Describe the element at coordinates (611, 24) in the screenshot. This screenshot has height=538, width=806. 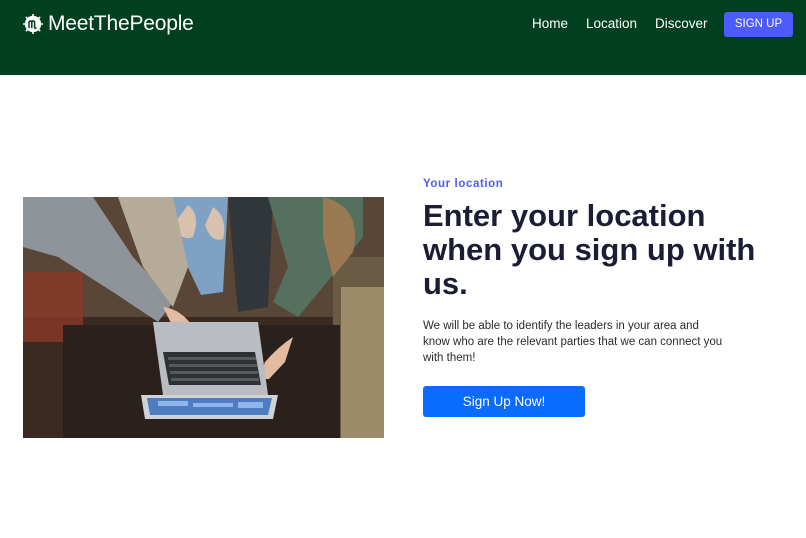
I see `nav-link-location: Location` at that location.